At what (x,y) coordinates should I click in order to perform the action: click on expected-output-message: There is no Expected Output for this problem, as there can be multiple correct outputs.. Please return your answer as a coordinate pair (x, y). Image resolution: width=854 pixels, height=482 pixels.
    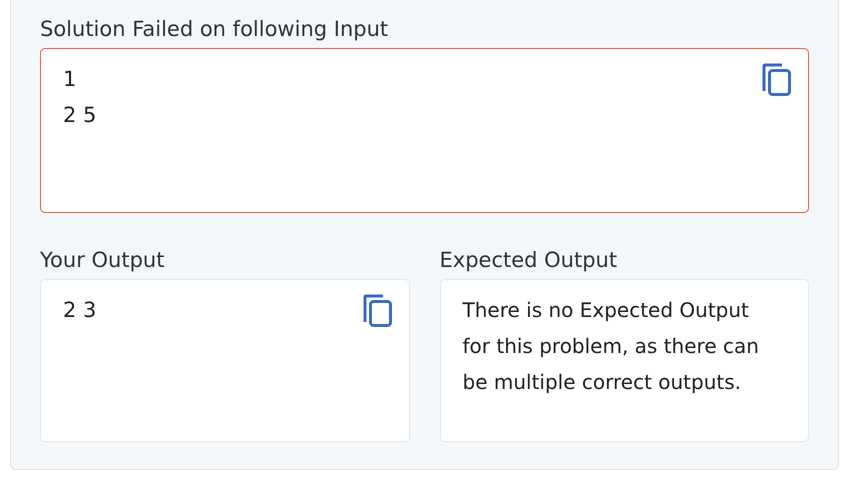
    Looking at the image, I should click on (611, 346).